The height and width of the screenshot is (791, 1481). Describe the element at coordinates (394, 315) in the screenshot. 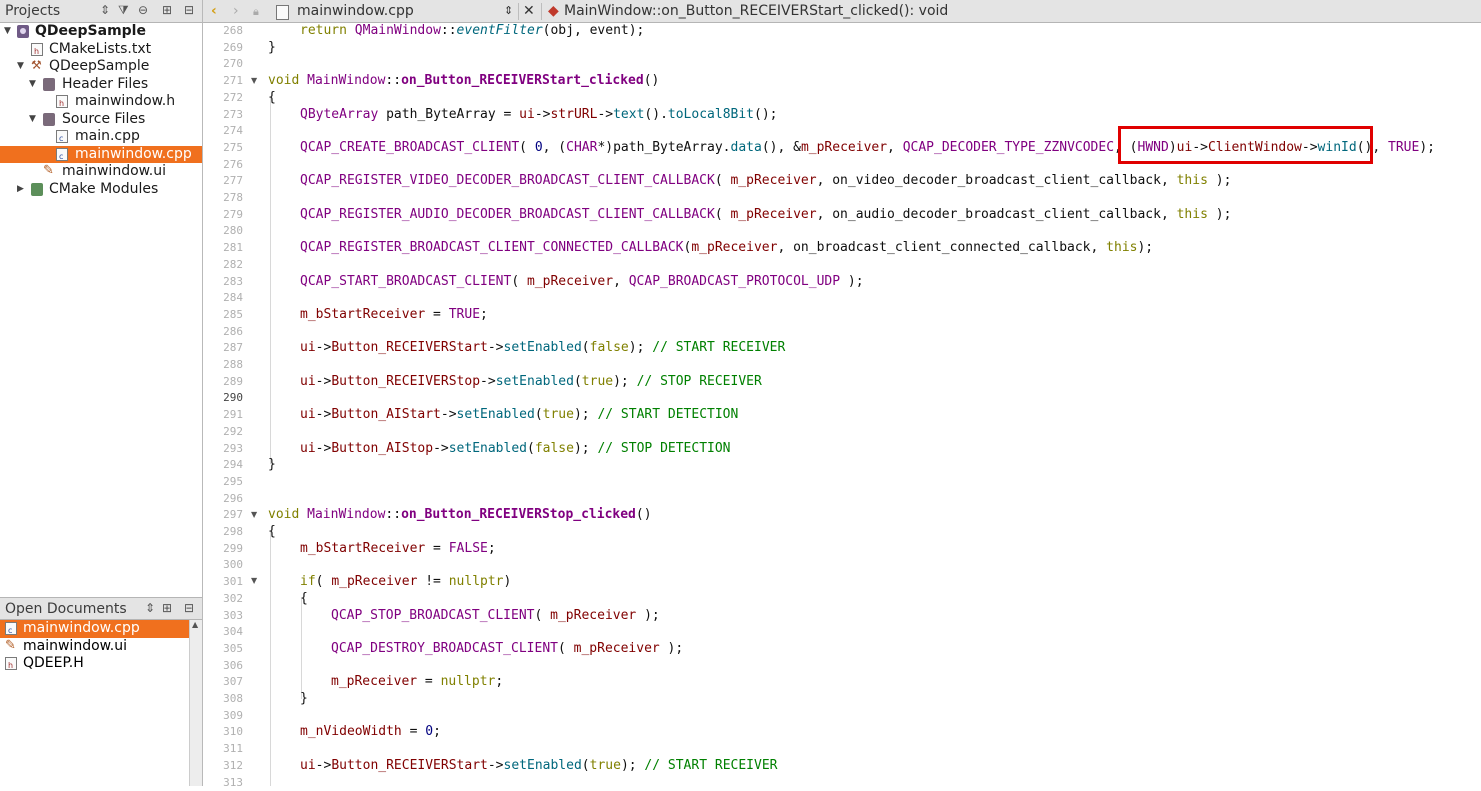

I see `code-line: m_bStartReceiver = TRUE;` at that location.